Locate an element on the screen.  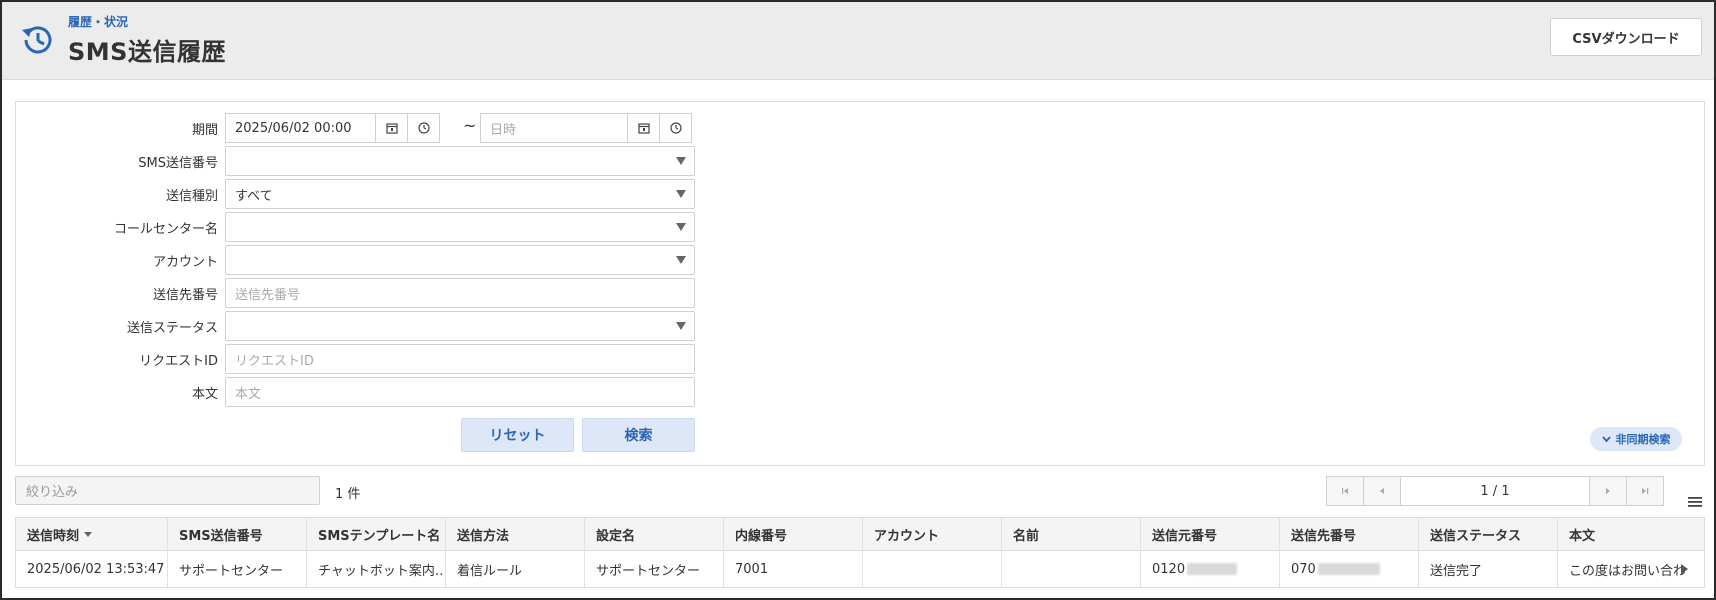
col-header-account: アカウント is located at coordinates (932, 534).